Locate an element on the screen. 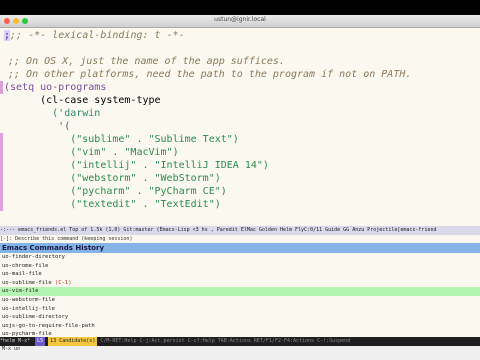 The width and height of the screenshot is (480, 360). minibuffer-prompt: M-x uo is located at coordinates (11, 349).